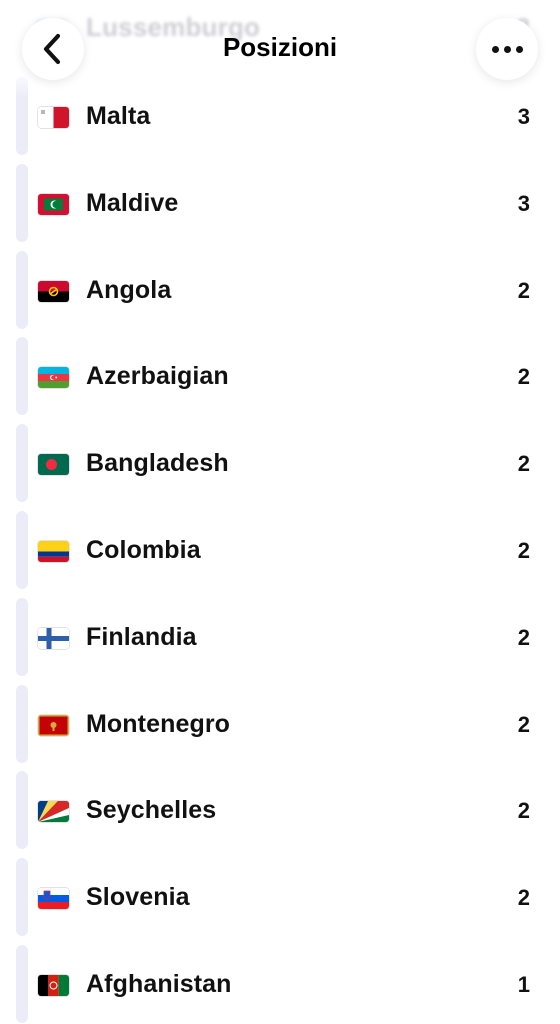  I want to click on country-name: Azerbaigian, so click(157, 376).